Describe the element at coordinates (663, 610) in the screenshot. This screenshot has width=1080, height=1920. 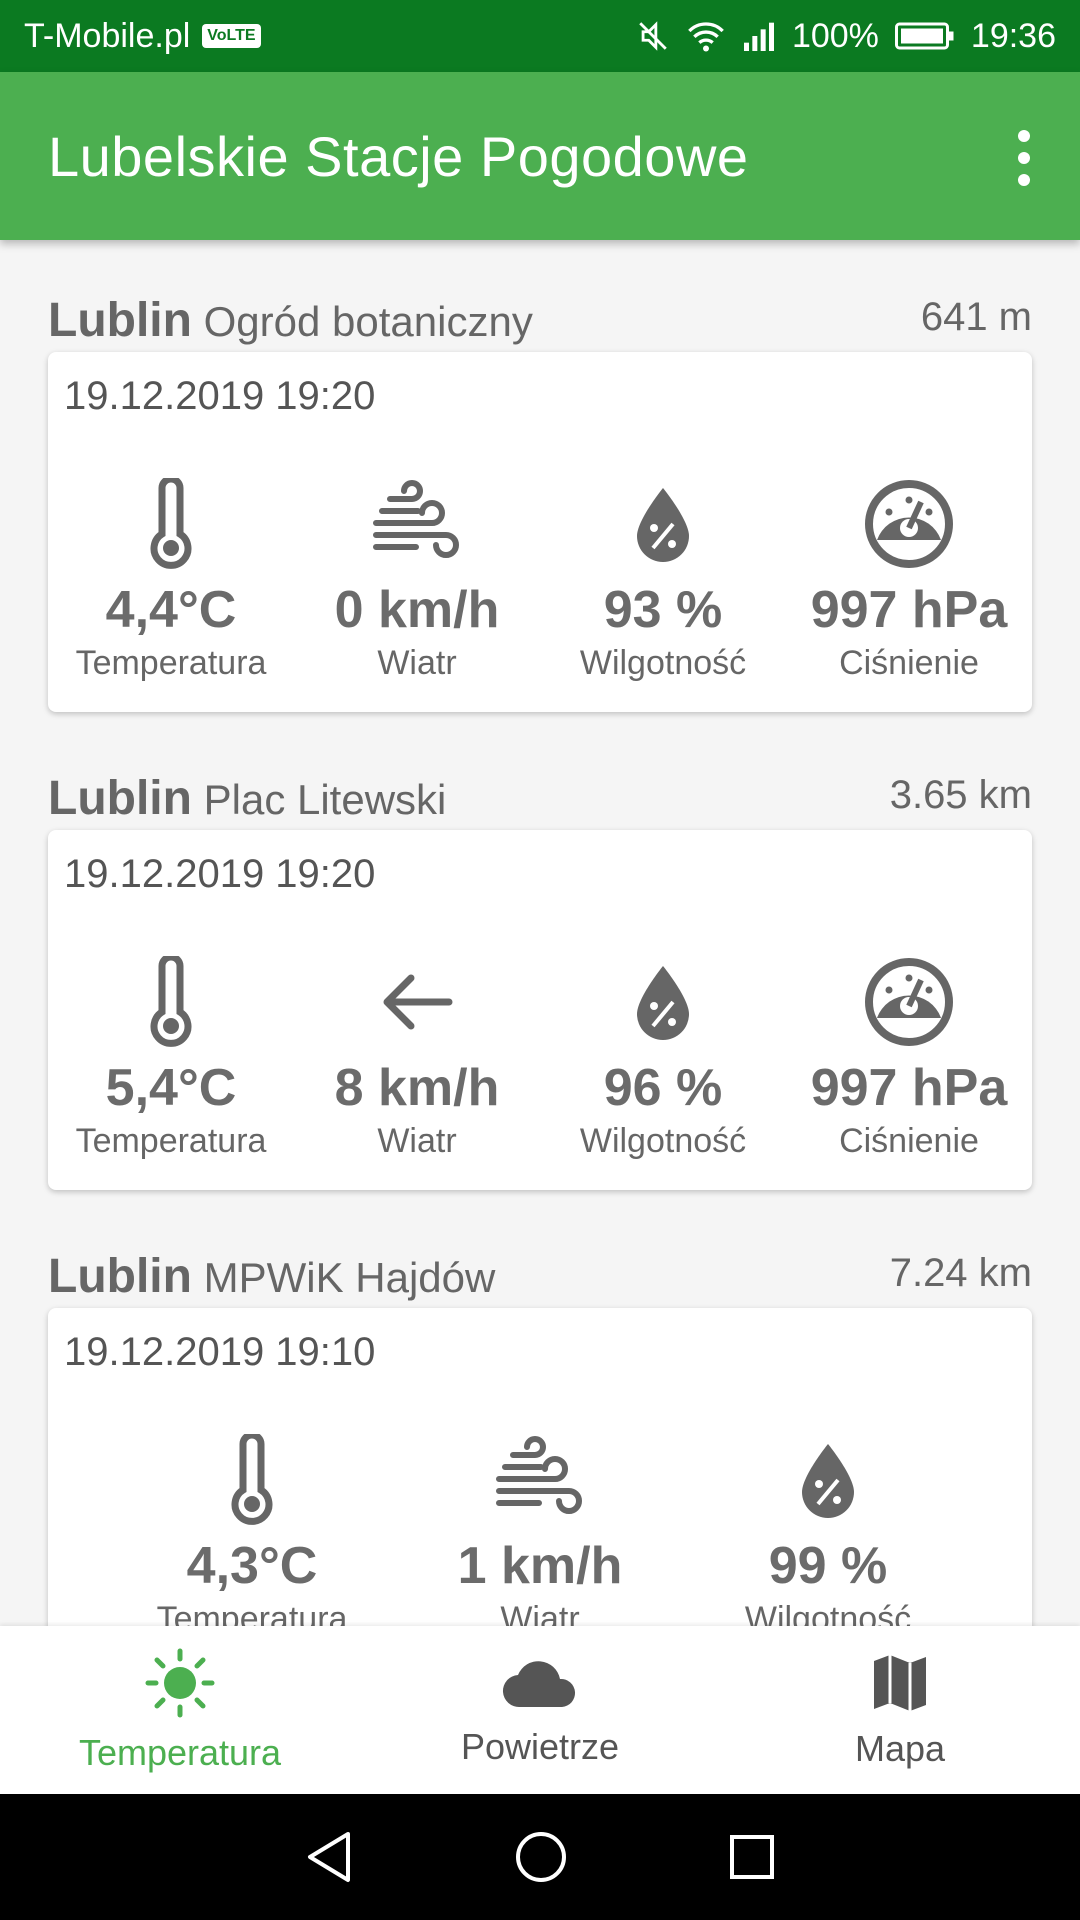
I see `humidity-value: 93 %` at that location.